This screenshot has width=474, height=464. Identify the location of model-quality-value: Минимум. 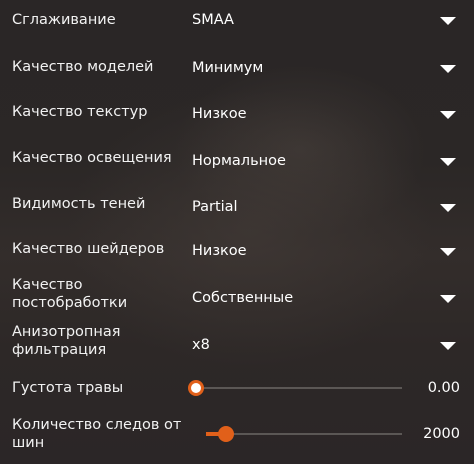
(228, 68).